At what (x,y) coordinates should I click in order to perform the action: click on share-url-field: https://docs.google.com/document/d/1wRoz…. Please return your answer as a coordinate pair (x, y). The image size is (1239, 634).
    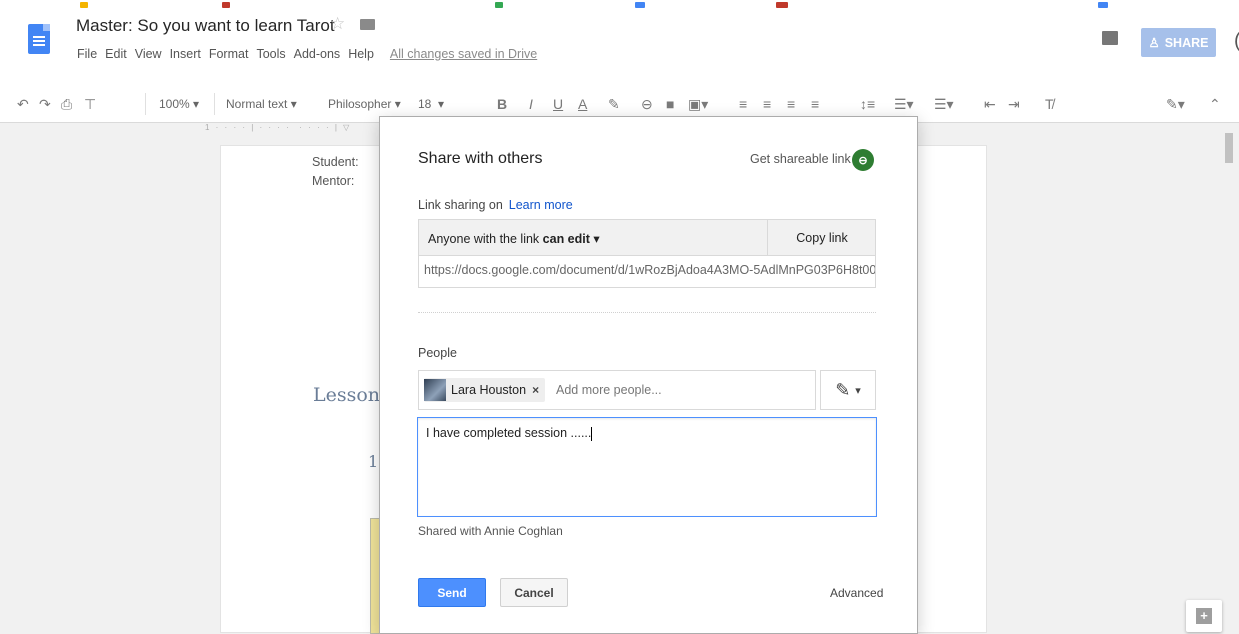
    Looking at the image, I should click on (647, 272).